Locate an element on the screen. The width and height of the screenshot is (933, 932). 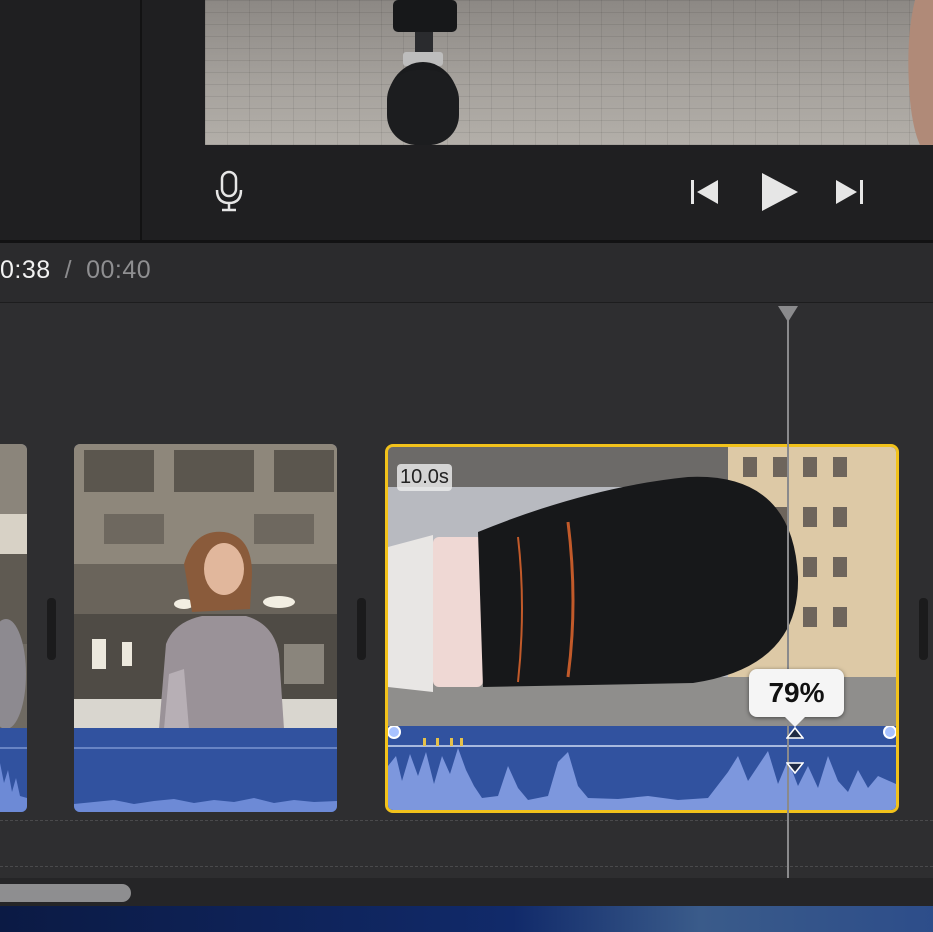
skip-forward-button is located at coordinates (849, 192).